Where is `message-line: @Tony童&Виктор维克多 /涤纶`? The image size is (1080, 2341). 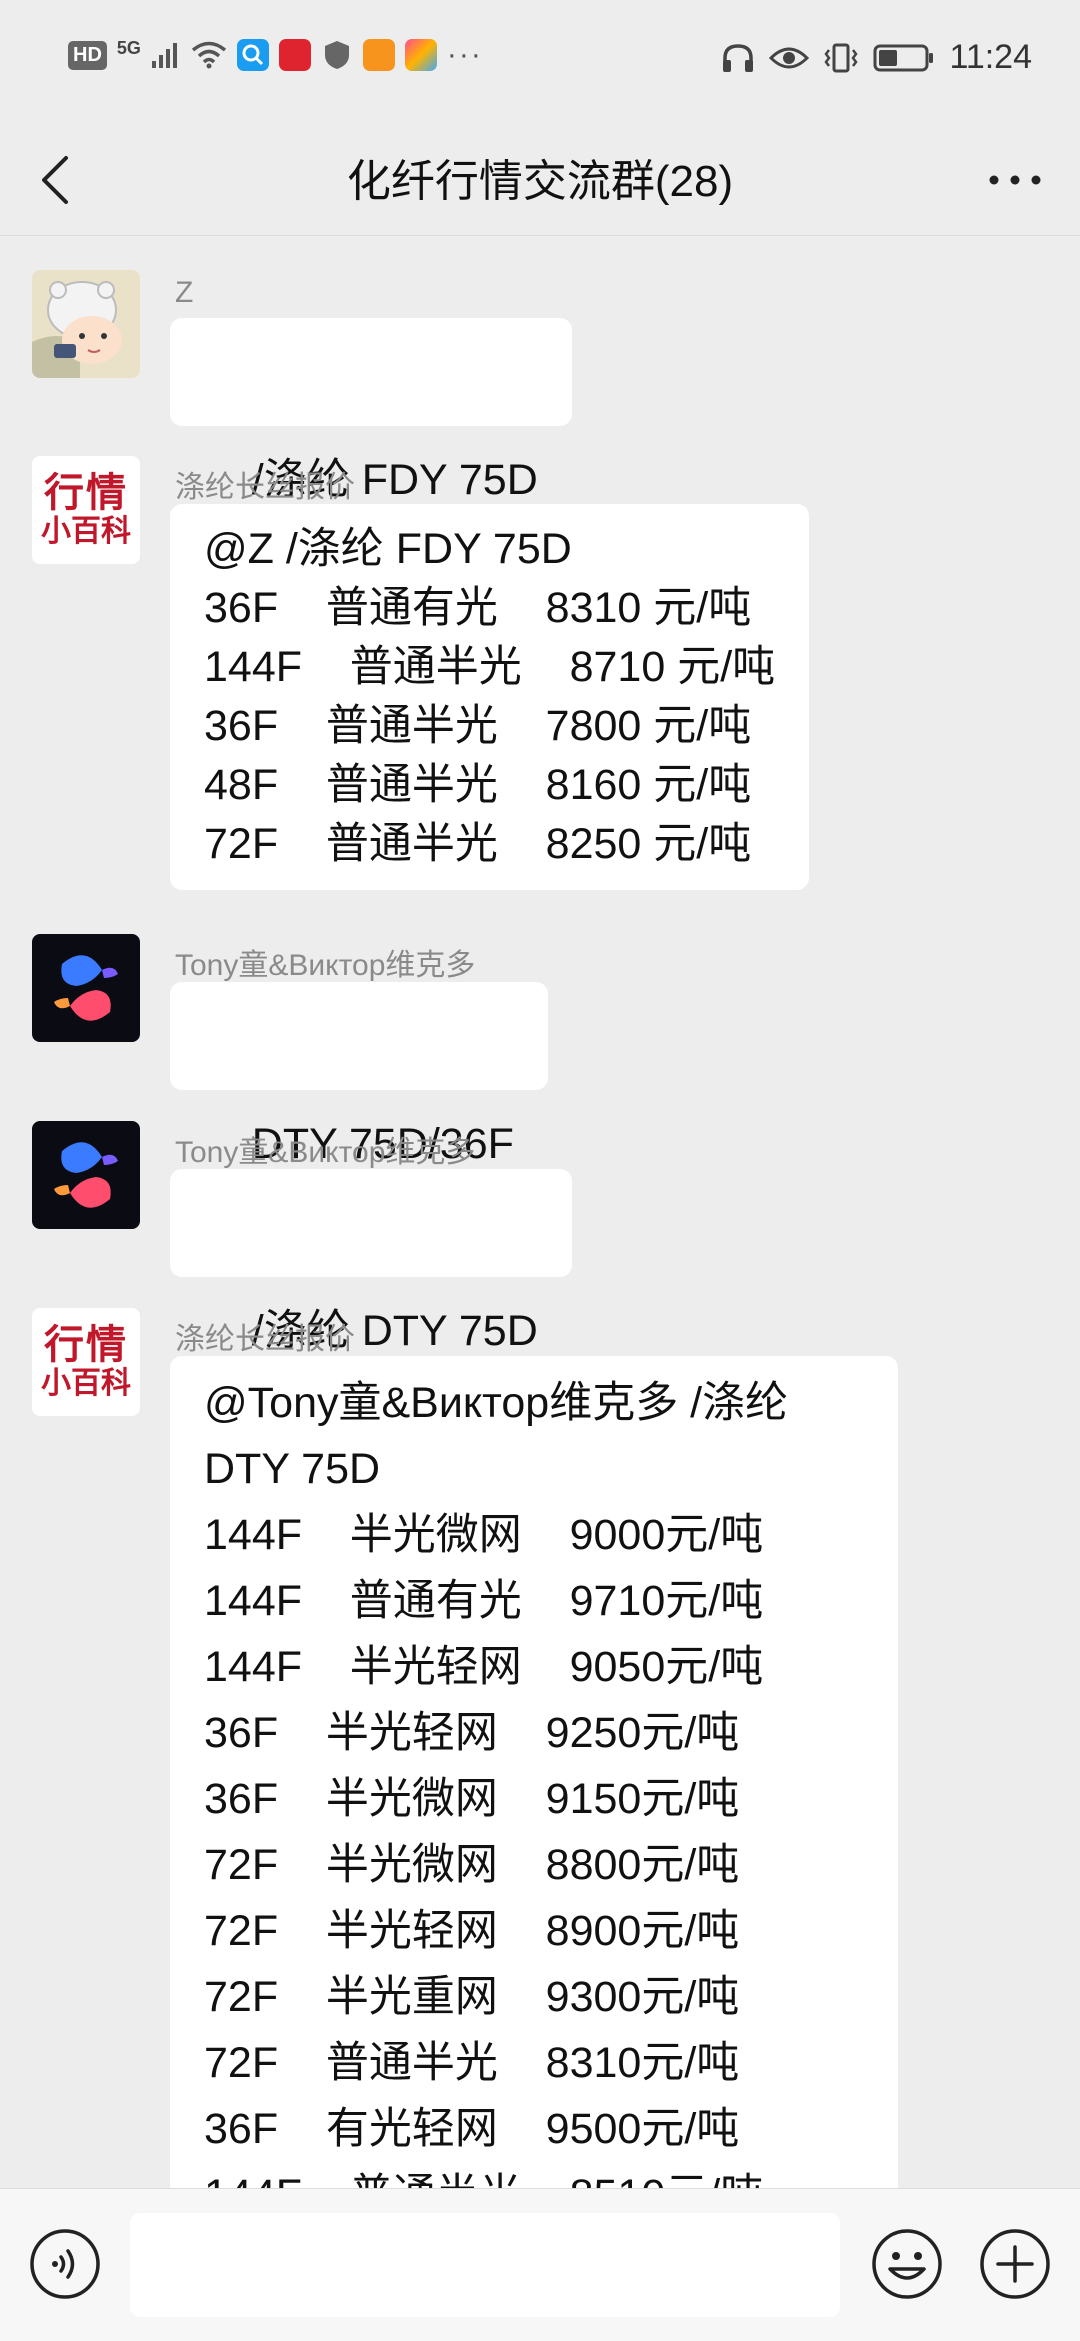
message-line: @Tony童&Виктор维克多 /涤纶 is located at coordinates (496, 1403).